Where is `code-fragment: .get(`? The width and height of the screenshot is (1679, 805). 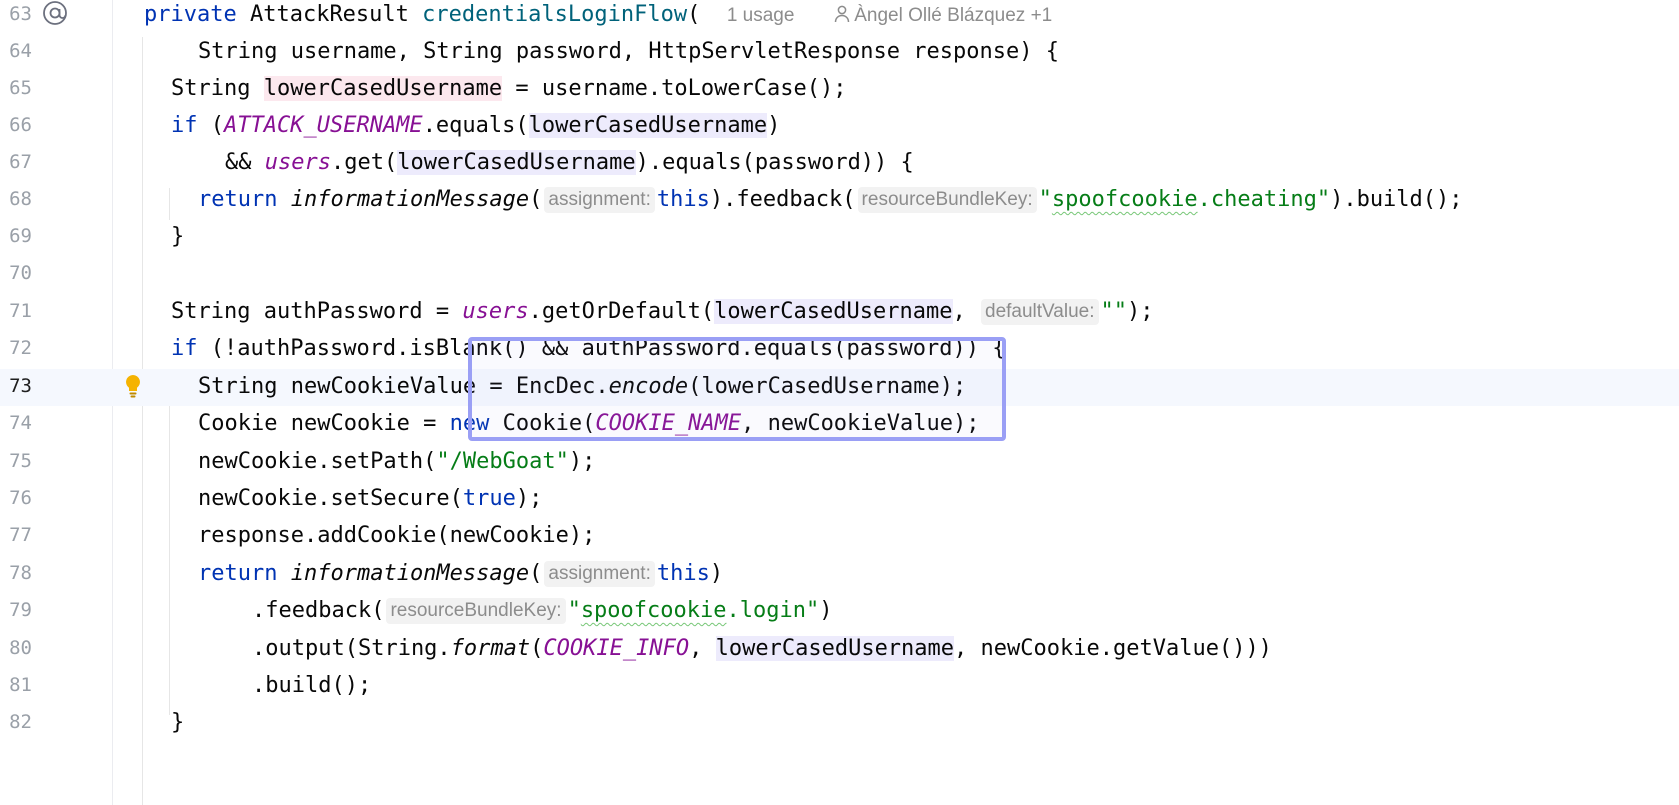 code-fragment: .get( is located at coordinates (364, 162).